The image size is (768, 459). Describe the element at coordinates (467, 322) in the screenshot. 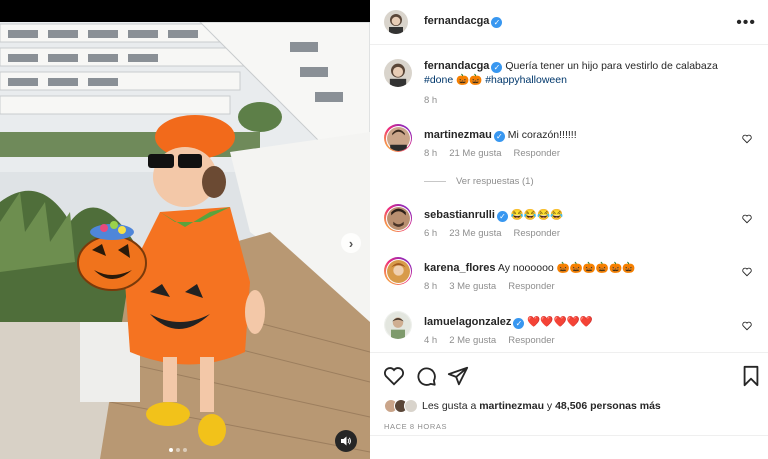

I see `comment-username: lamuelagonzalez` at that location.